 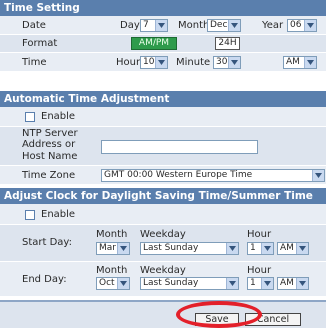 I want to click on ampm-select: AM, so click(x=300, y=62).